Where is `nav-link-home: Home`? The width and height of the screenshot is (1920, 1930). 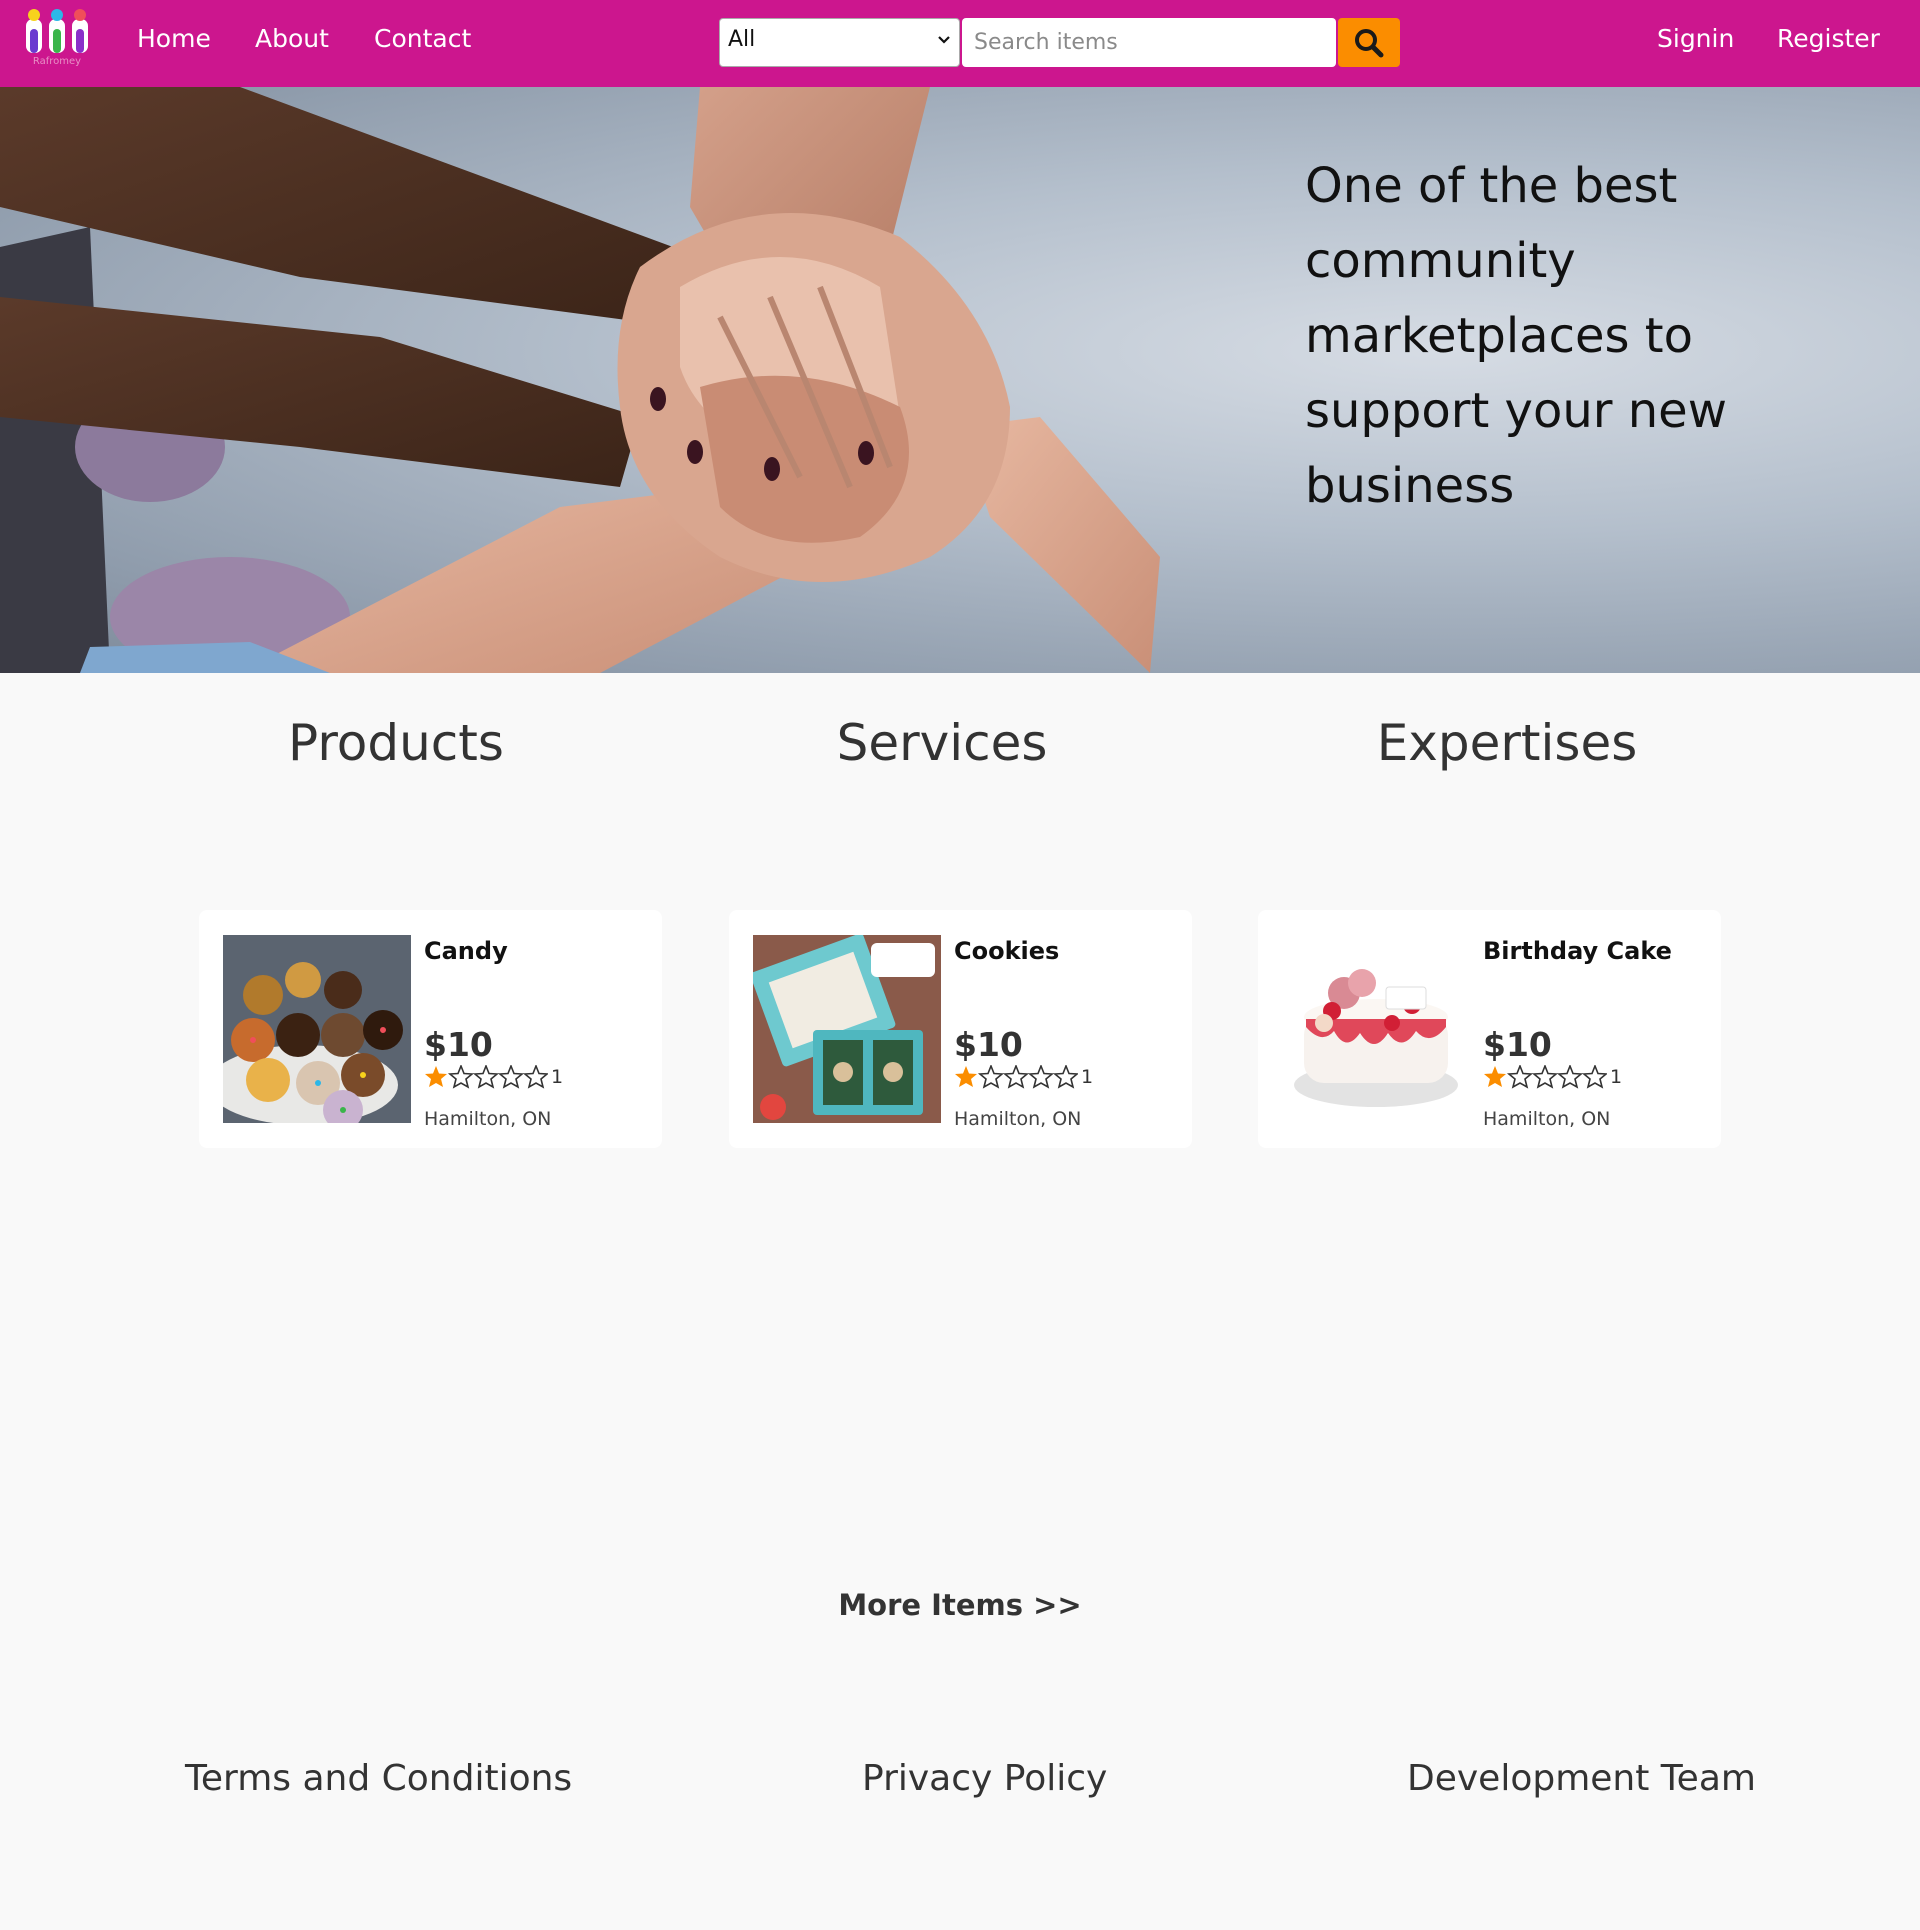 nav-link-home: Home is located at coordinates (174, 38).